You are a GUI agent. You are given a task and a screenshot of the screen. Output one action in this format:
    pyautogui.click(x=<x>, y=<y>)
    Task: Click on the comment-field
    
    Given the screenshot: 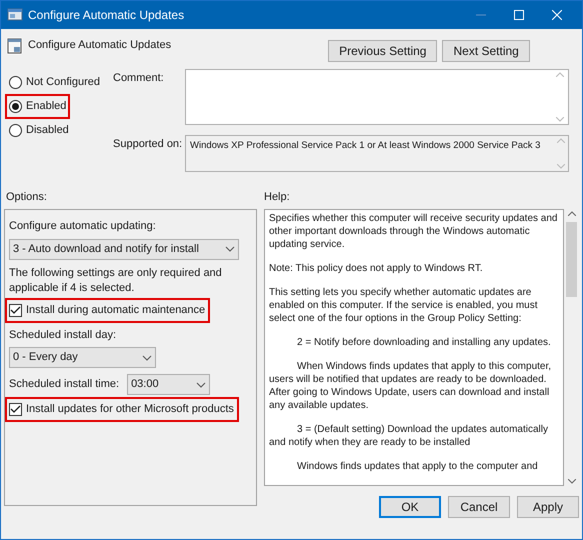 What is the action you would take?
    pyautogui.click(x=377, y=97)
    